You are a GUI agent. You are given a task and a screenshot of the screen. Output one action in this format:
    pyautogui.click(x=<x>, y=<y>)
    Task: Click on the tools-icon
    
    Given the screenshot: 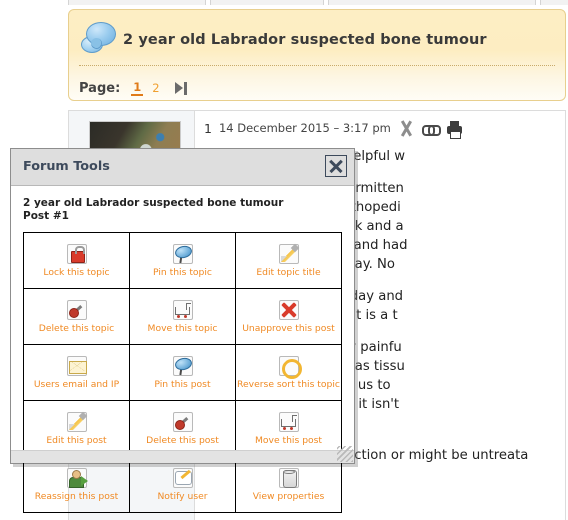 What is the action you would take?
    pyautogui.click(x=406, y=128)
    